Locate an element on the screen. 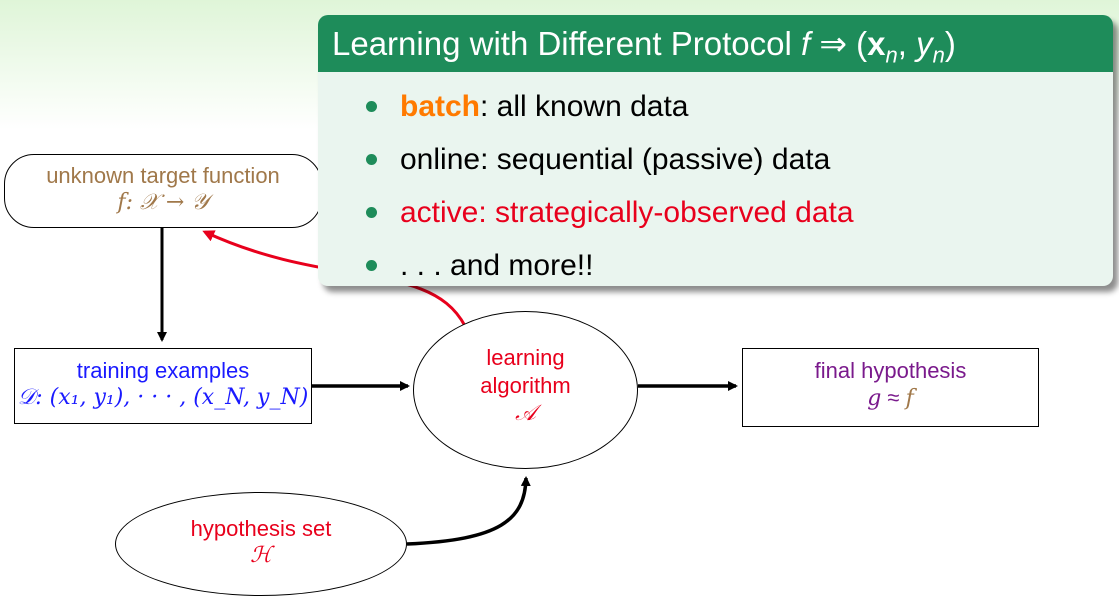  target-math: f: 𝒳 → 𝒴 is located at coordinates (163, 202).